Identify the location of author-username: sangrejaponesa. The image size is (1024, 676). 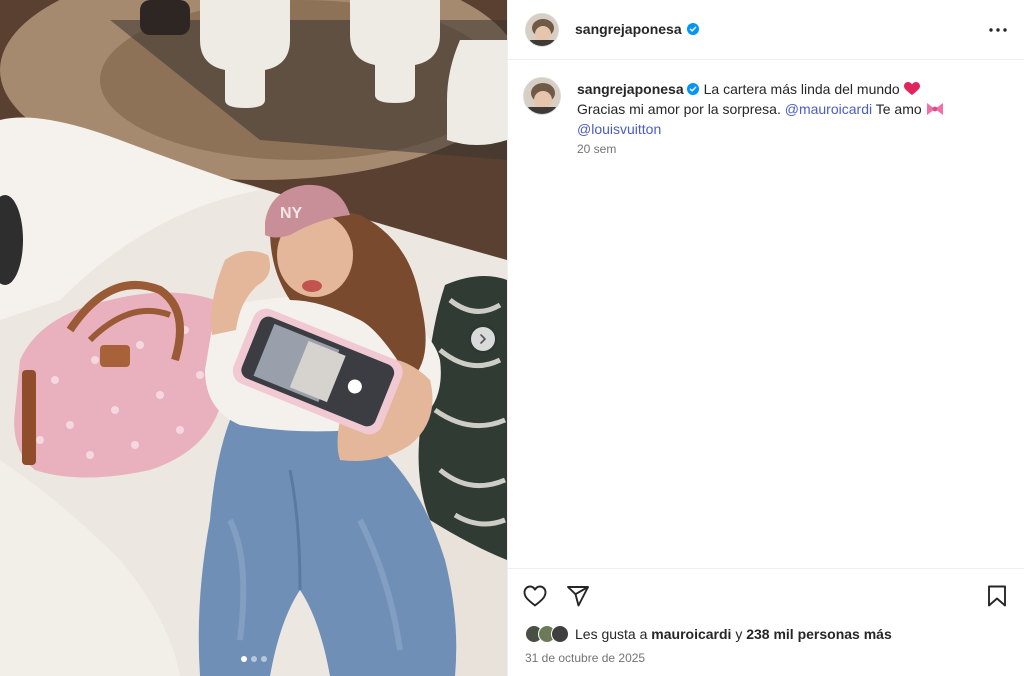
(637, 29).